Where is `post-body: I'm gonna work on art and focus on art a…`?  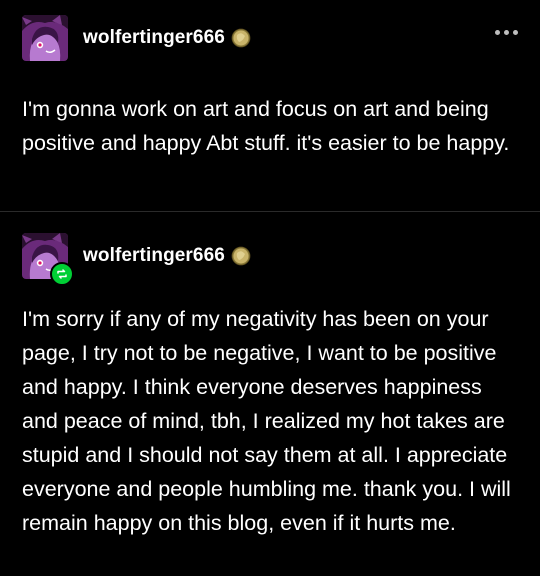 post-body: I'm gonna work on art and focus on art a… is located at coordinates (266, 126).